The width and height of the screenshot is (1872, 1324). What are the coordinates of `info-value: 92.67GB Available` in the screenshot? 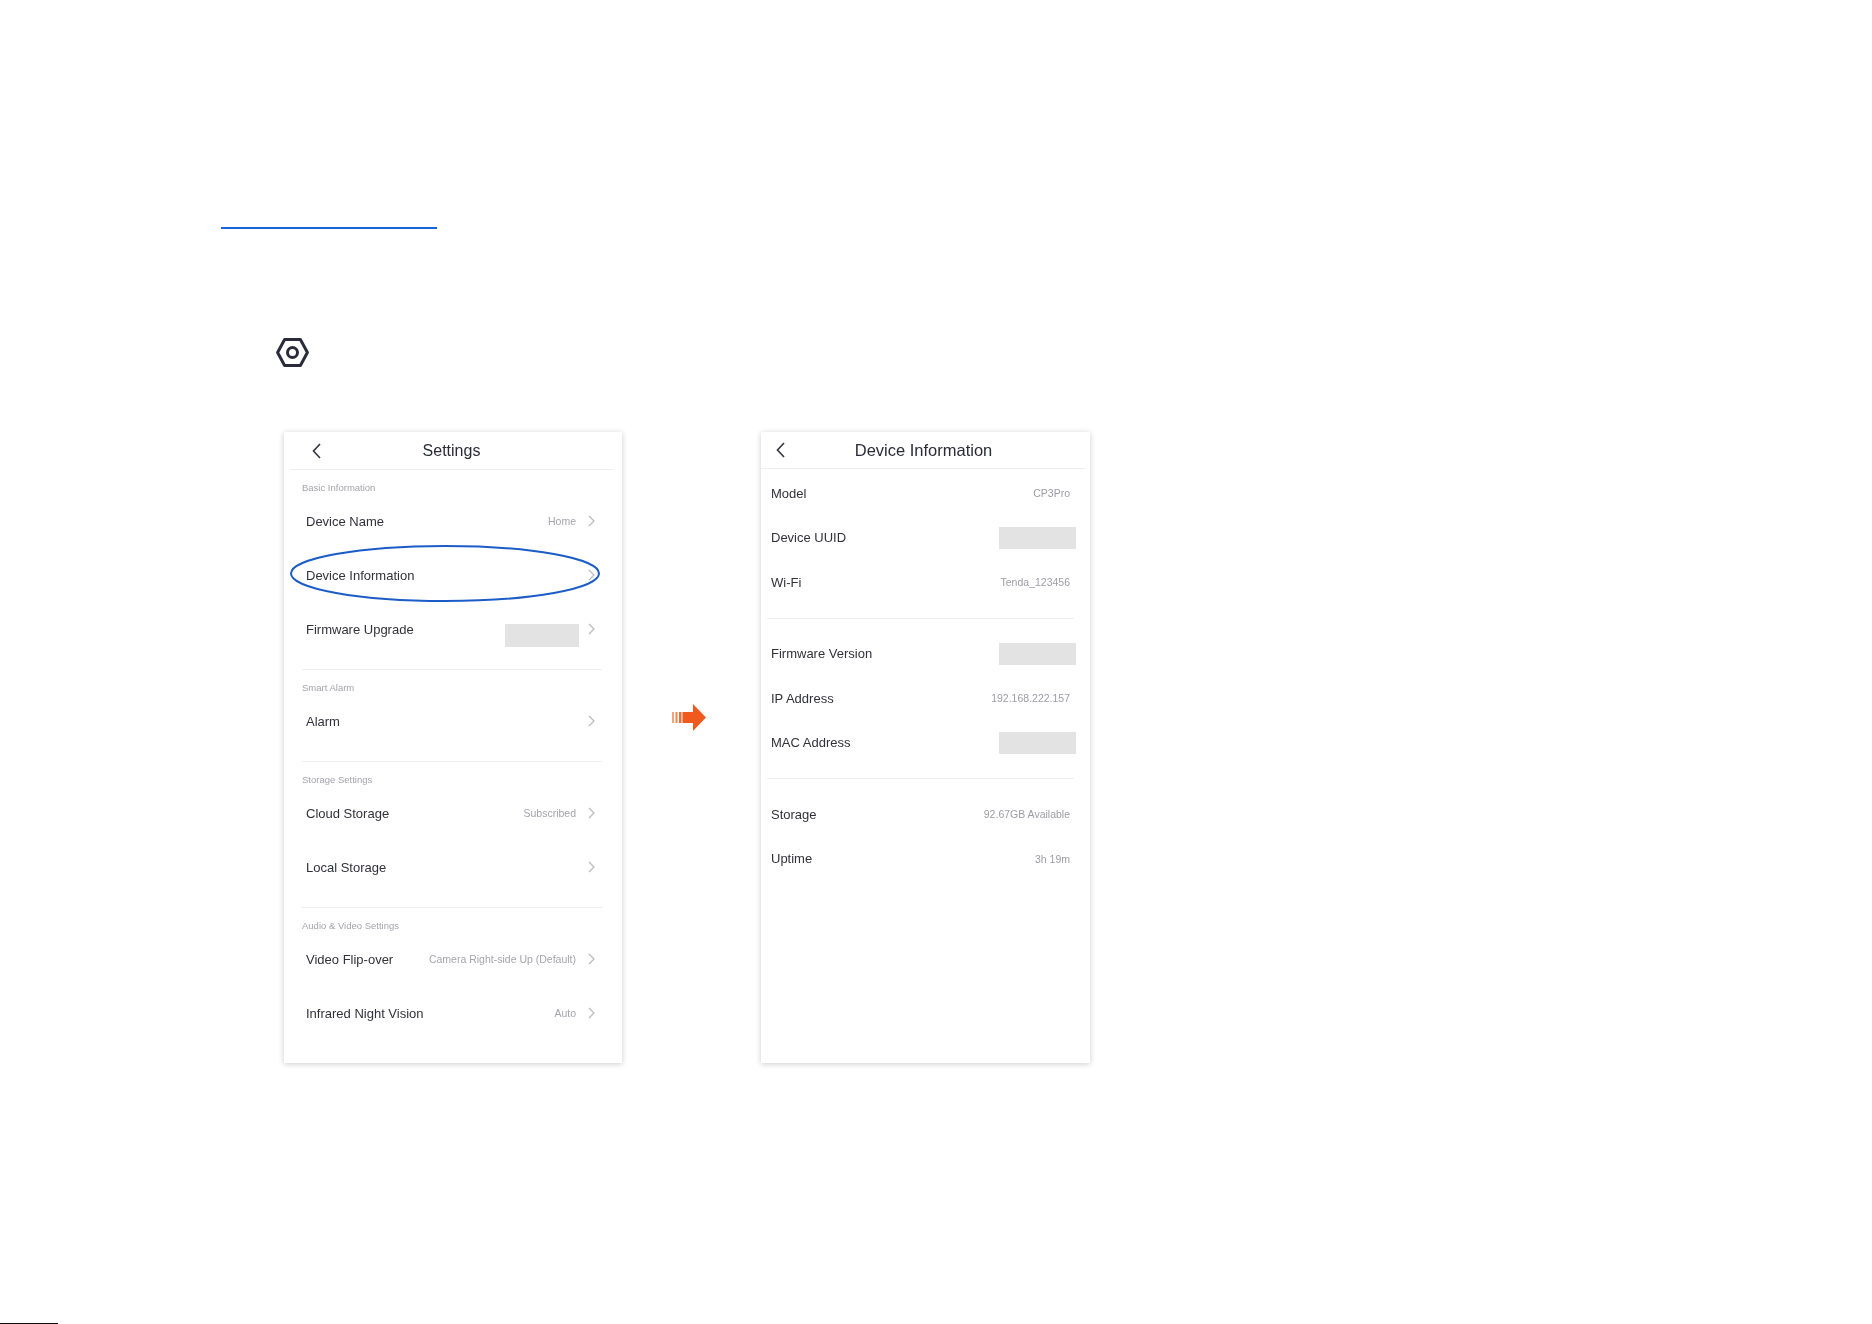 It's located at (1026, 814).